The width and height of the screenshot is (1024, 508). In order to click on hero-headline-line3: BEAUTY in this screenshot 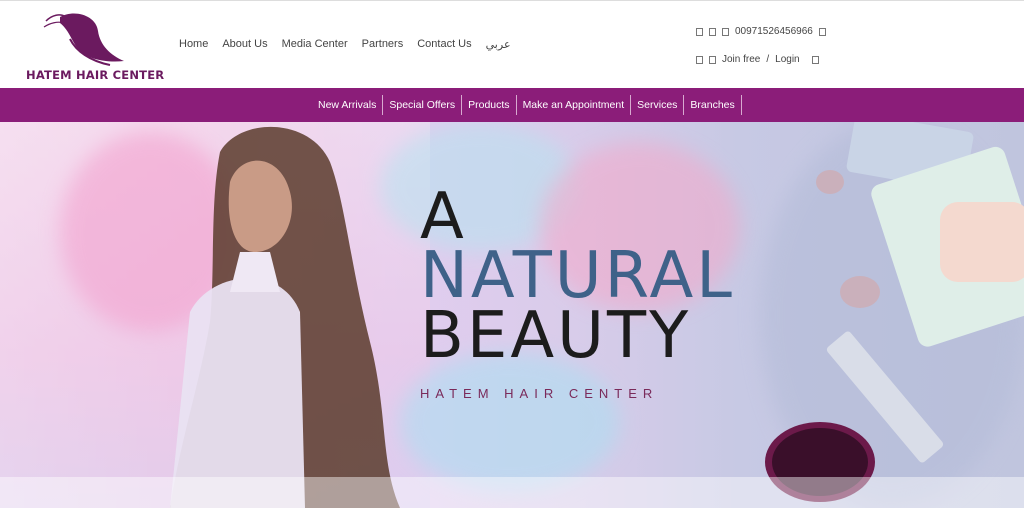, I will do `click(556, 336)`.